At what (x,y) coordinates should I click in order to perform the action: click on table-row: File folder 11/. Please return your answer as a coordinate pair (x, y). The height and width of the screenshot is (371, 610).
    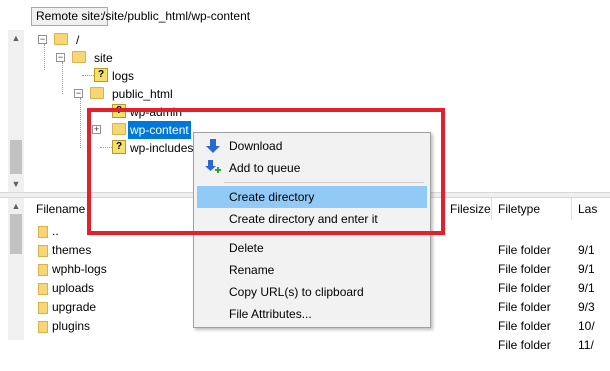
    Looking at the image, I should click on (320, 345).